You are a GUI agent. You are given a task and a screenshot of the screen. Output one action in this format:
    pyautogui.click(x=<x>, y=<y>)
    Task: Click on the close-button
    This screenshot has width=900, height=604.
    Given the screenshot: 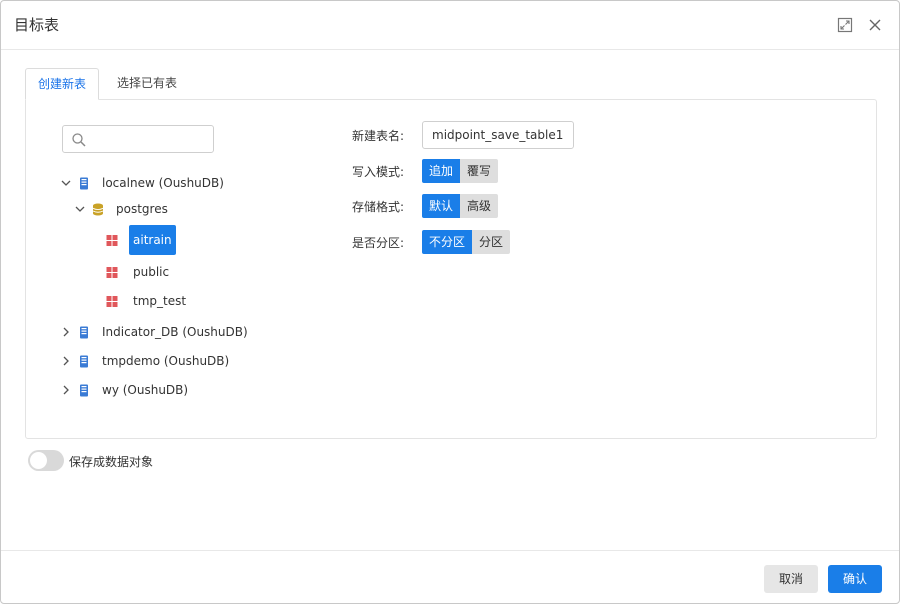 What is the action you would take?
    pyautogui.click(x=875, y=25)
    